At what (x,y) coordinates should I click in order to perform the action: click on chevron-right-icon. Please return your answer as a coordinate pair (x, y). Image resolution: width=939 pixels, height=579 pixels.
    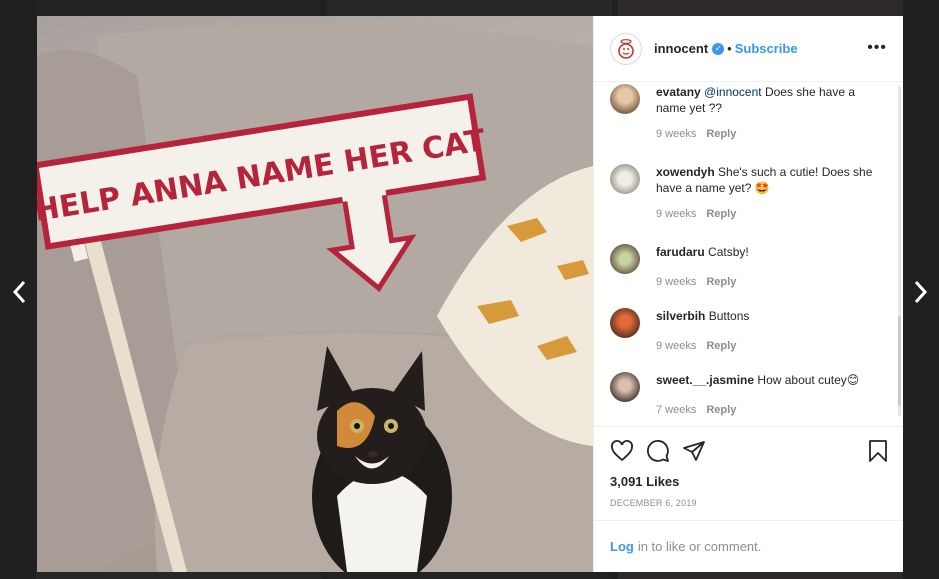
    Looking at the image, I should click on (921, 294).